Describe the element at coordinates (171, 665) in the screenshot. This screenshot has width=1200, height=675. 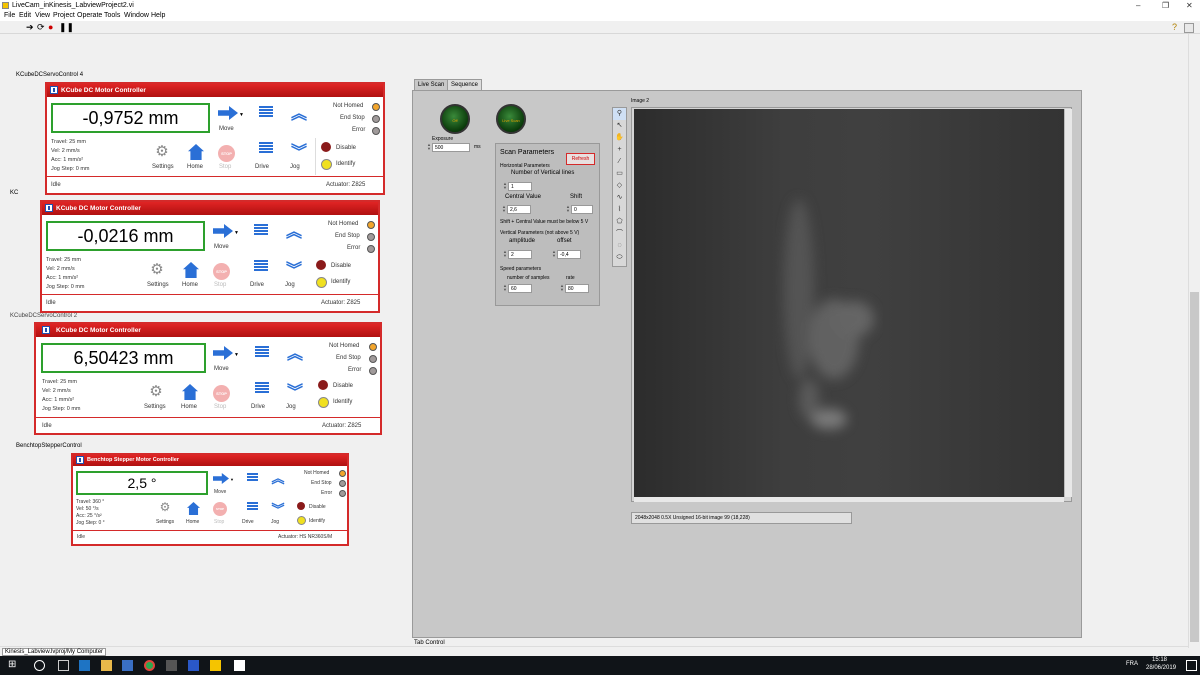
I see `labview-app-icon` at that location.